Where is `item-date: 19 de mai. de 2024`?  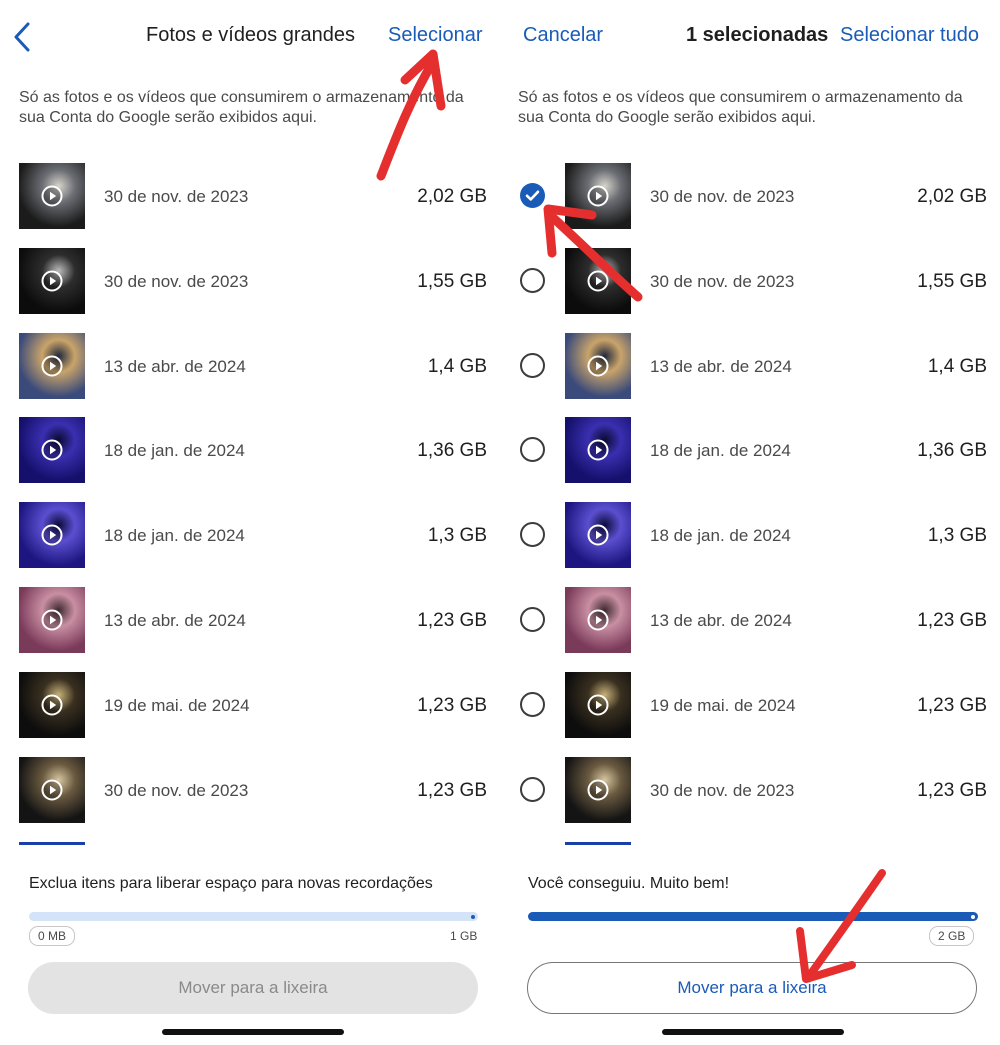
item-date: 19 de mai. de 2024 is located at coordinates (723, 705).